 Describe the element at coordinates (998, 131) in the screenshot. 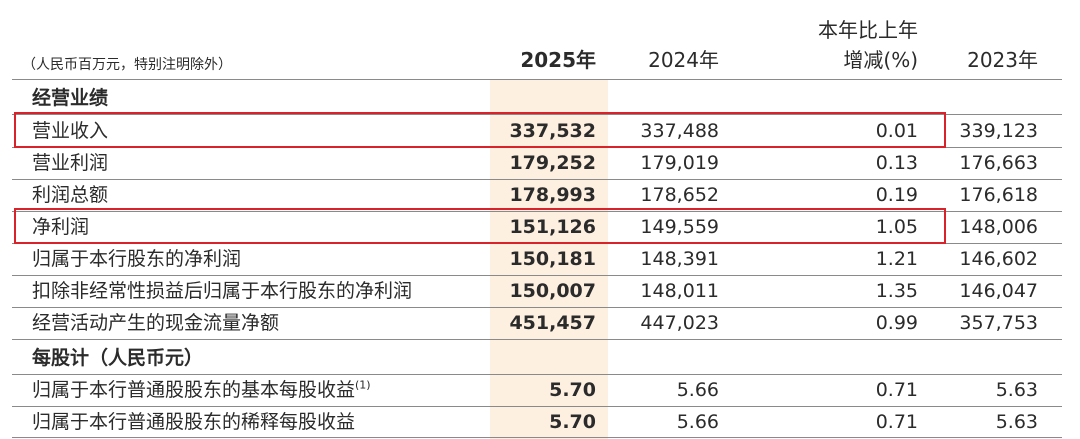

I see `value-2023: 339,123` at that location.